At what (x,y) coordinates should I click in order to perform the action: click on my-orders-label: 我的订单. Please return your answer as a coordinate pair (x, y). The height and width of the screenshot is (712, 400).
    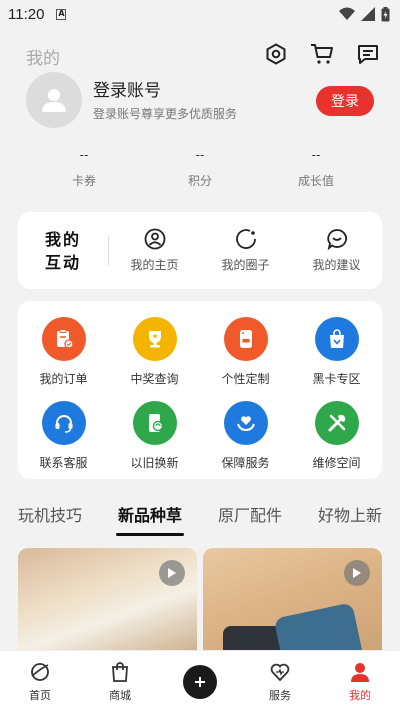
    Looking at the image, I should click on (63, 379).